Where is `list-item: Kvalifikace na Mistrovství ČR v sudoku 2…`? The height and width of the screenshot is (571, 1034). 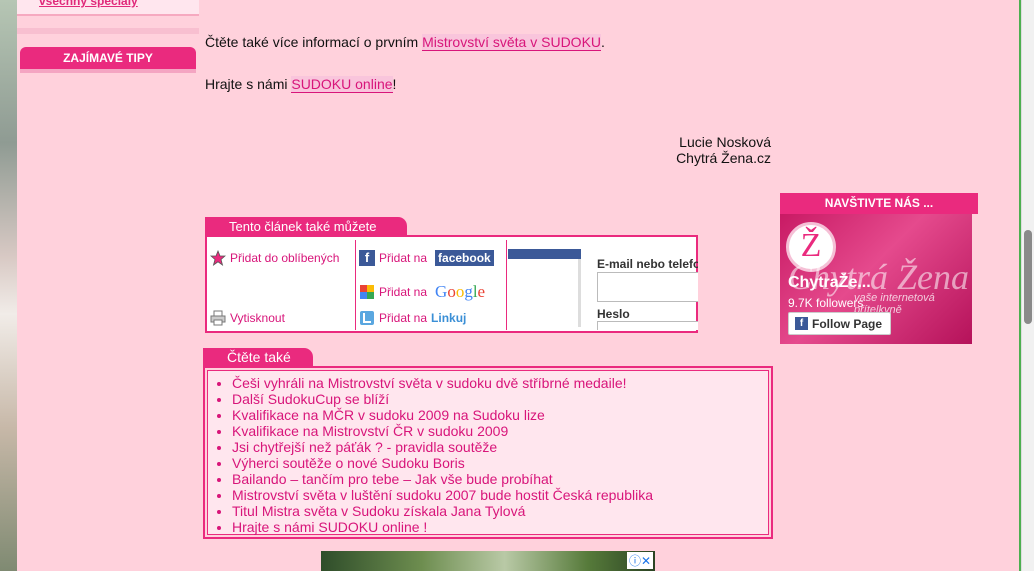 list-item: Kvalifikace na Mistrovství ČR v sudoku 2… is located at coordinates (500, 431).